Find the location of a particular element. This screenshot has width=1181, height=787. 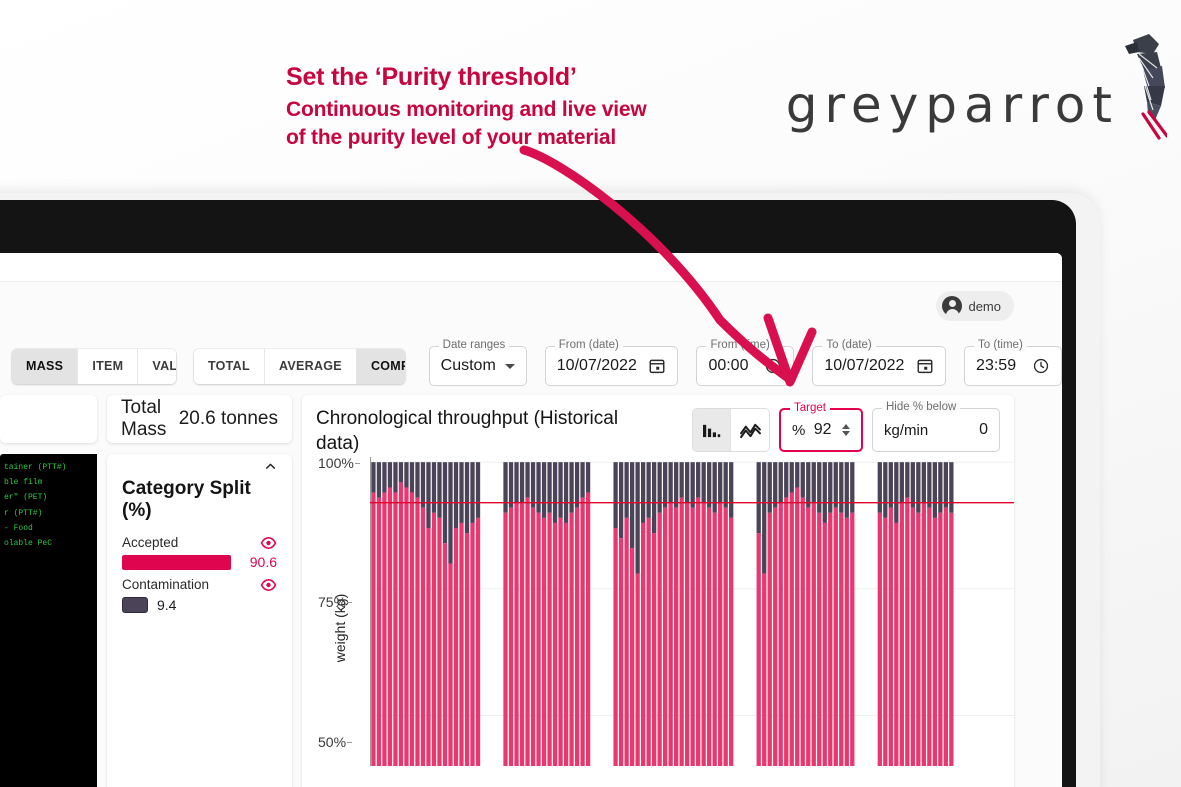

category-name: Accepted is located at coordinates (150, 542).